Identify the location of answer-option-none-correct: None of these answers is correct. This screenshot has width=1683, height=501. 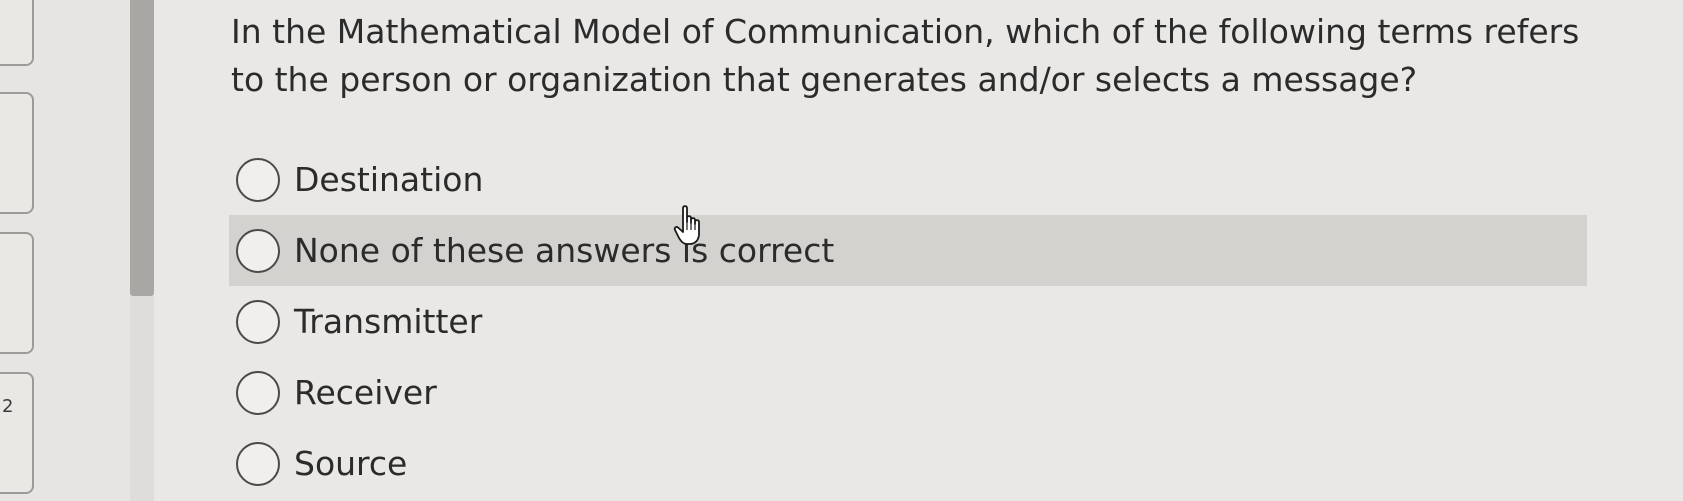
(908, 250).